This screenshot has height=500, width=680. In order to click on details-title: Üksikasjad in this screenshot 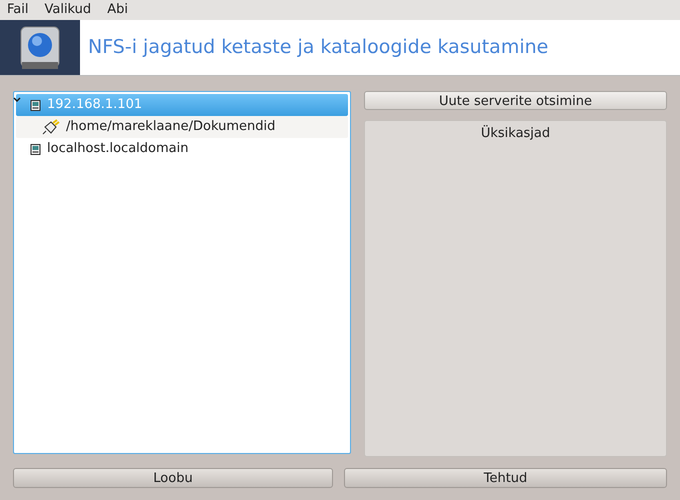, I will do `click(515, 133)`.